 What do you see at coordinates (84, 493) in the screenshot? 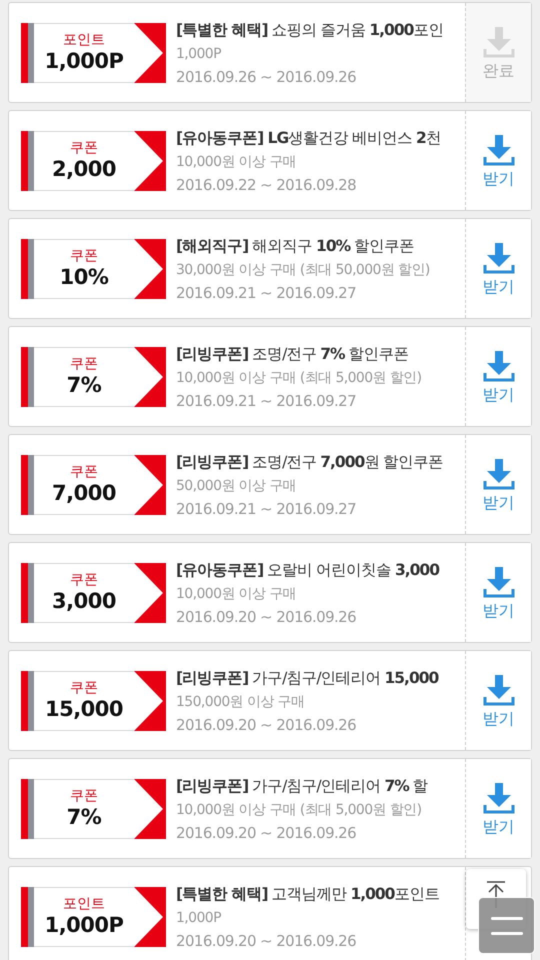
I see `coupon-value: 7,000` at bounding box center [84, 493].